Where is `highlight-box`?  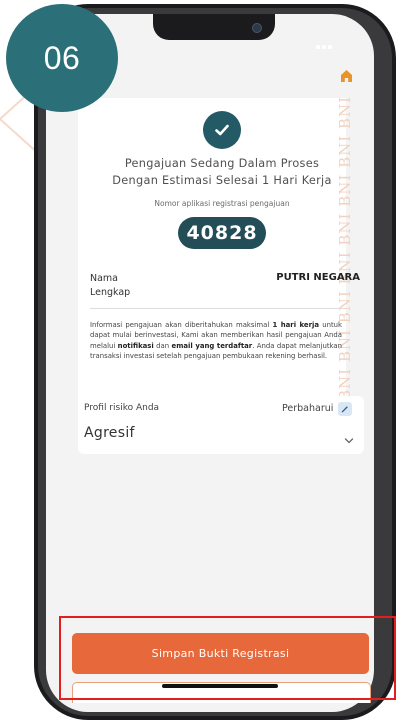
highlight-box is located at coordinates (227, 658).